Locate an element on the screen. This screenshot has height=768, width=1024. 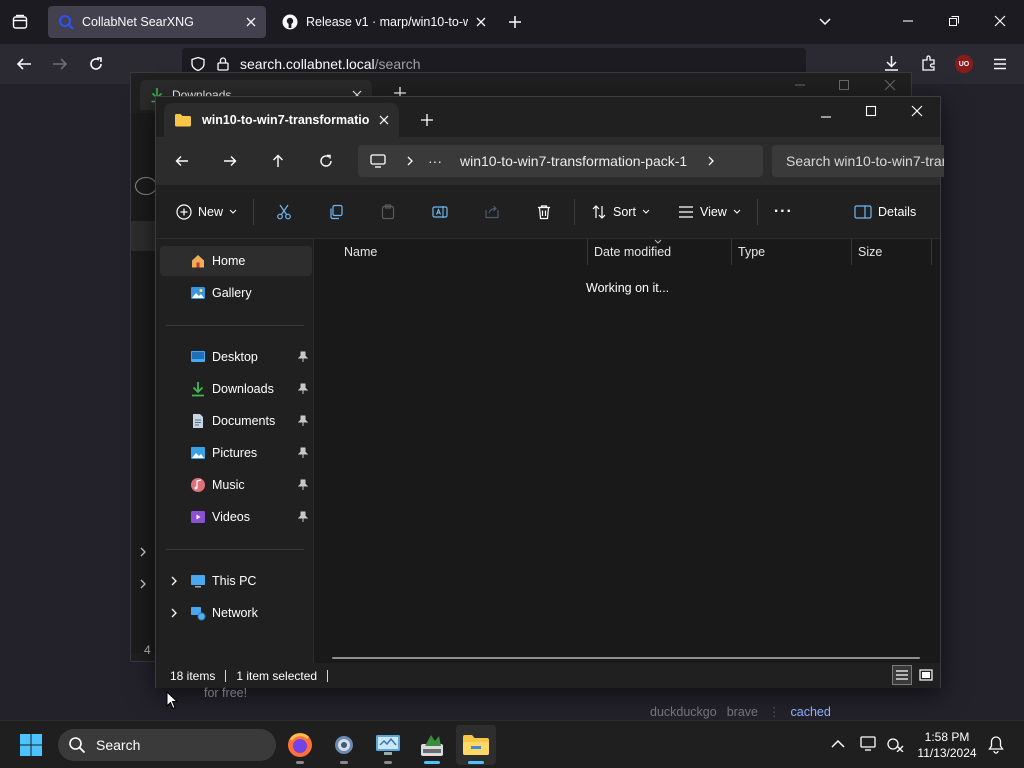
folder-icon is located at coordinates (476, 745).